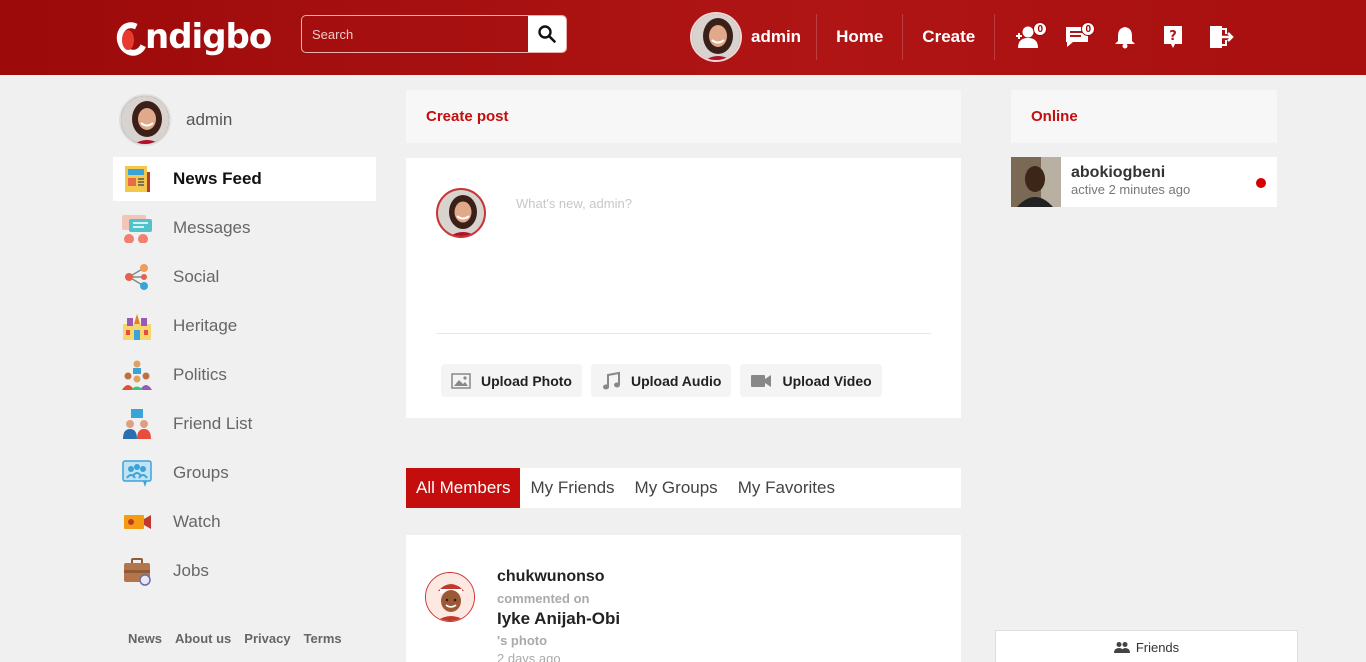 This screenshot has height=662, width=1366. Describe the element at coordinates (1029, 37) in the screenshot. I see `friend-requests-button: 0` at that location.